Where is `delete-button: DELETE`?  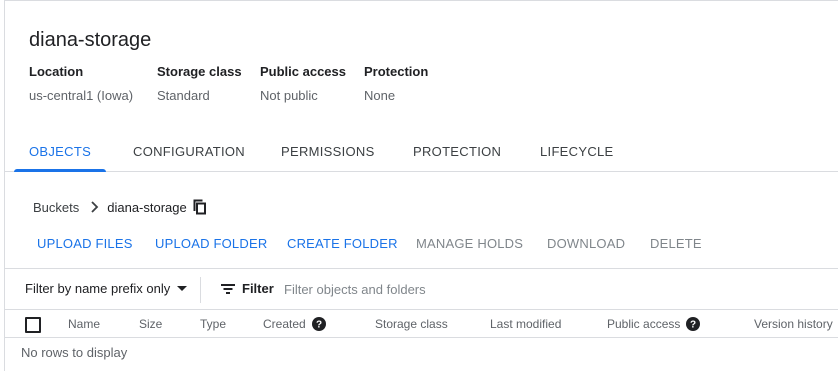 delete-button: DELETE is located at coordinates (676, 243).